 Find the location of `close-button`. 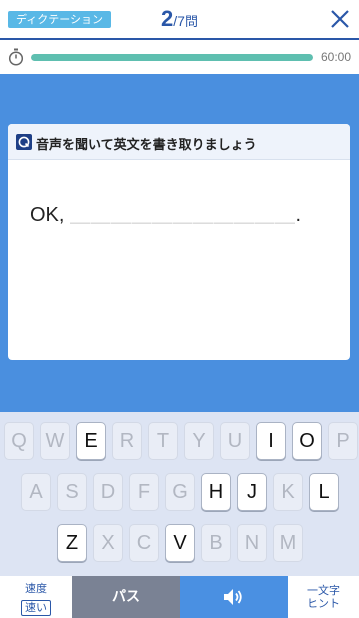

close-button is located at coordinates (340, 19).